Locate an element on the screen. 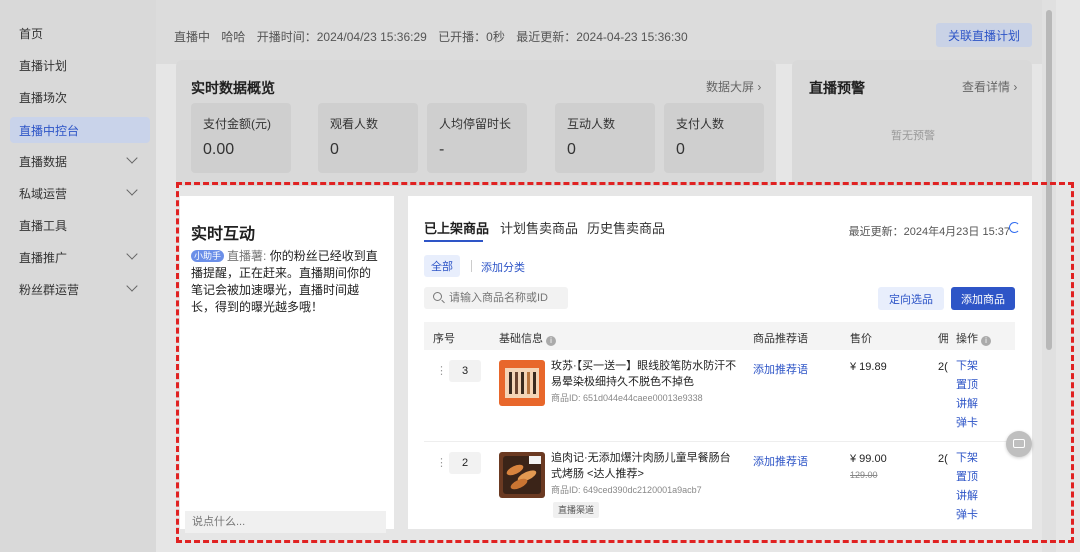 Image resolution: width=1080 pixels, height=552 pixels. sidebar-item-private-ops: 私域运营 is located at coordinates (80, 193).